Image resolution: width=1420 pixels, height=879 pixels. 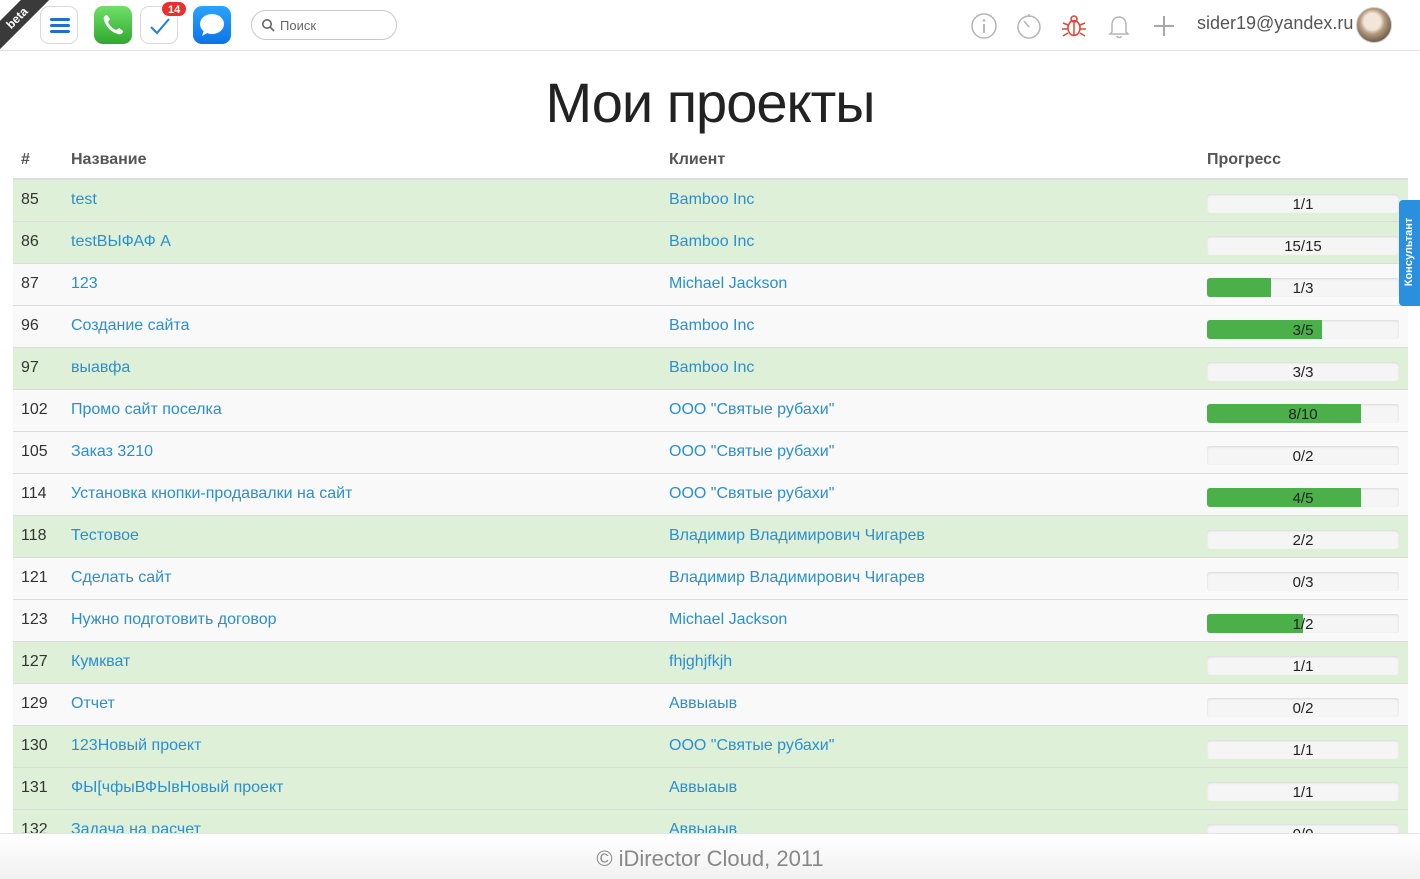 What do you see at coordinates (1409, 253) in the screenshot?
I see `consultant-tab: Консультант` at bounding box center [1409, 253].